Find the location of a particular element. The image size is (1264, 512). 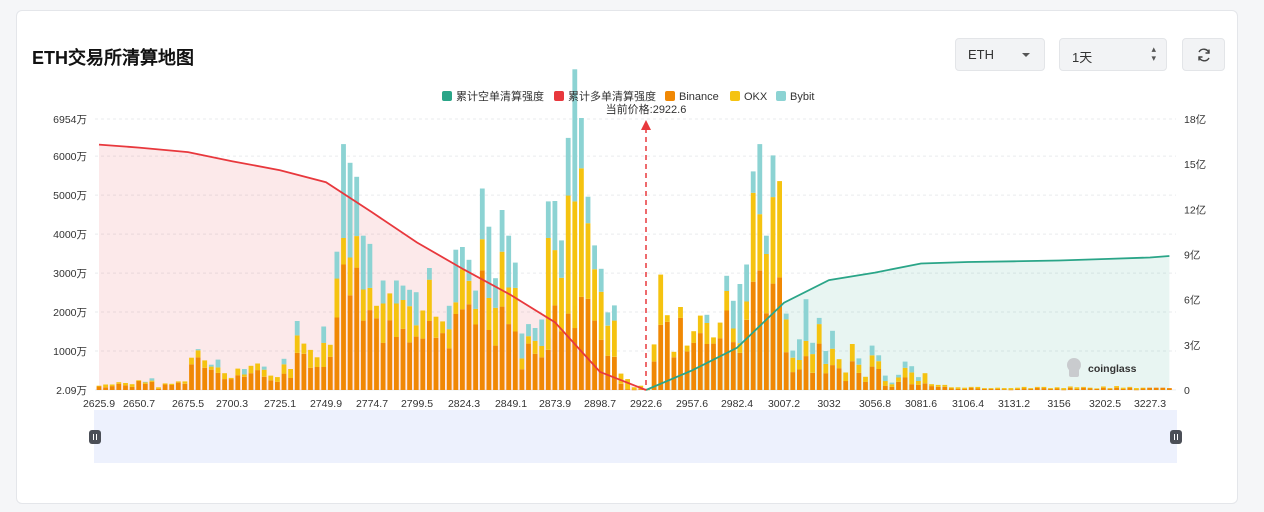

legend-label: OKX is located at coordinates (756, 97).